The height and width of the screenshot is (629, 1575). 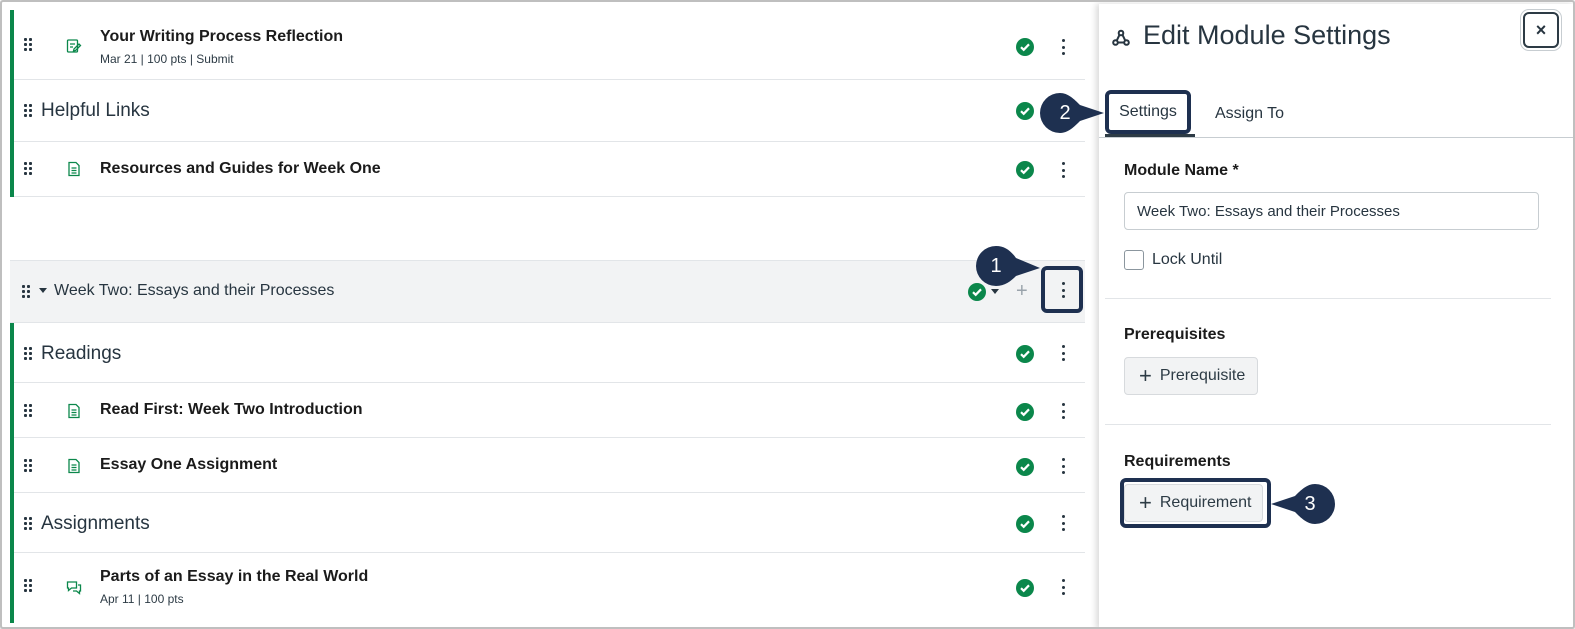 What do you see at coordinates (1148, 112) in the screenshot?
I see `tab-settings: Settings` at bounding box center [1148, 112].